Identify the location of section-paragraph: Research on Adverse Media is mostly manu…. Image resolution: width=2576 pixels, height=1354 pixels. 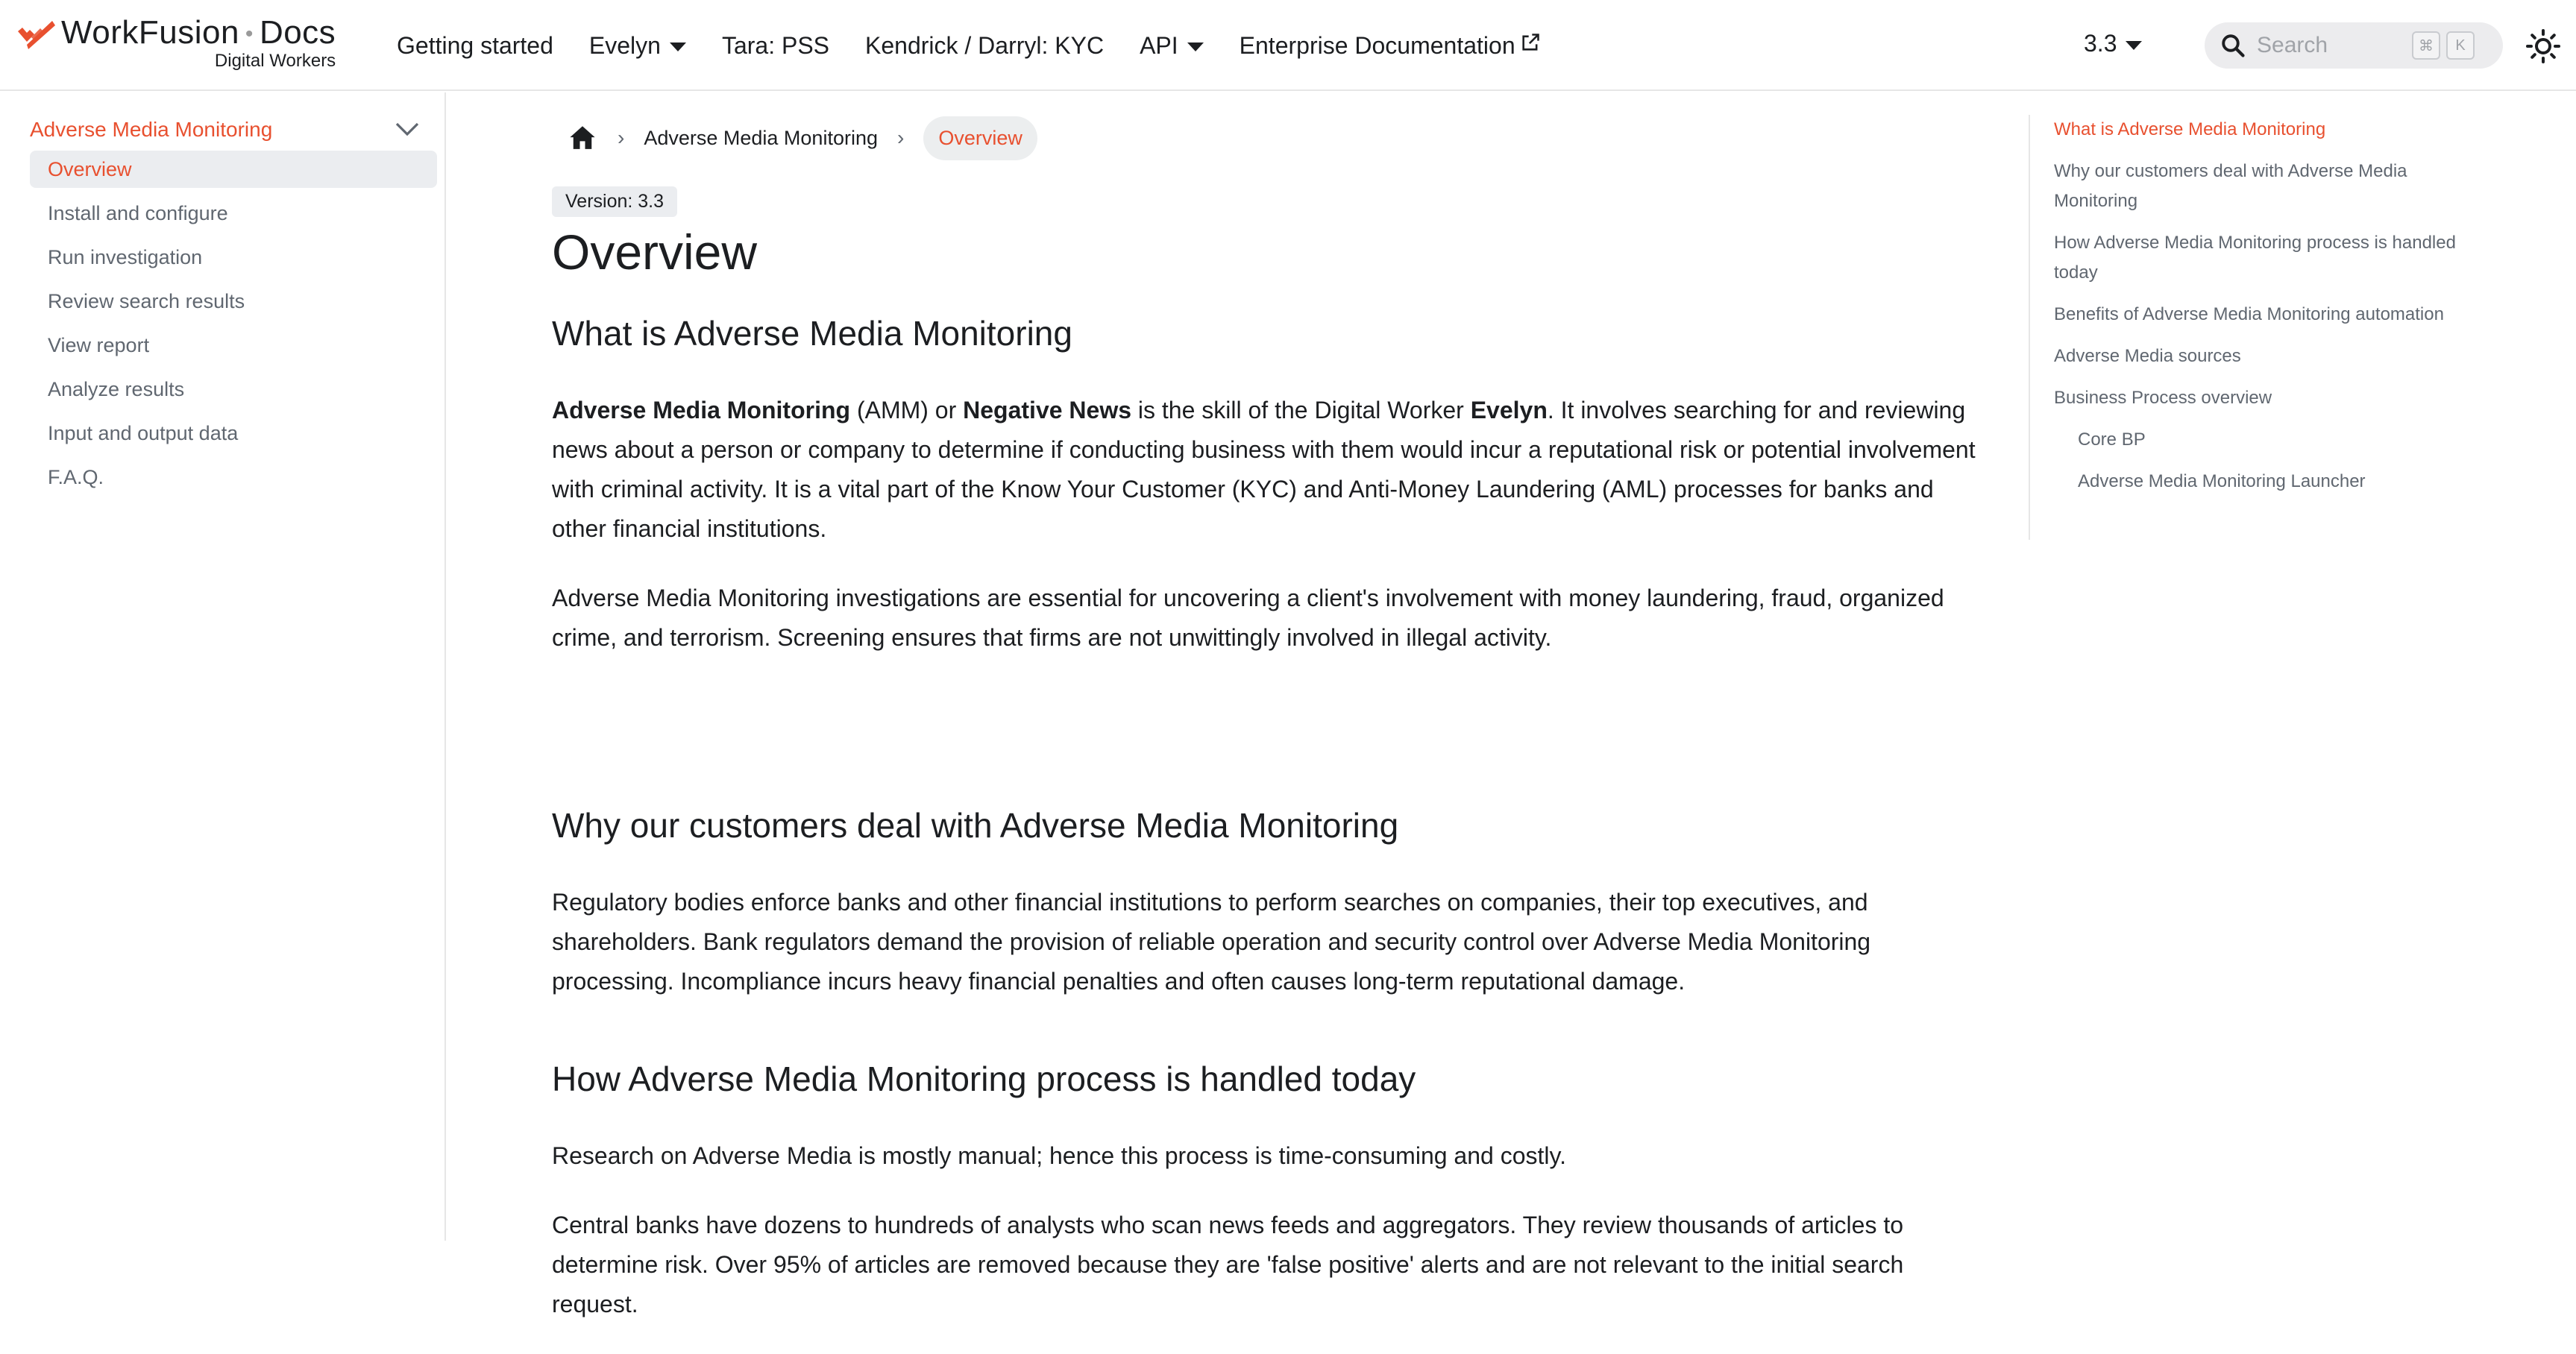
(1060, 1155).